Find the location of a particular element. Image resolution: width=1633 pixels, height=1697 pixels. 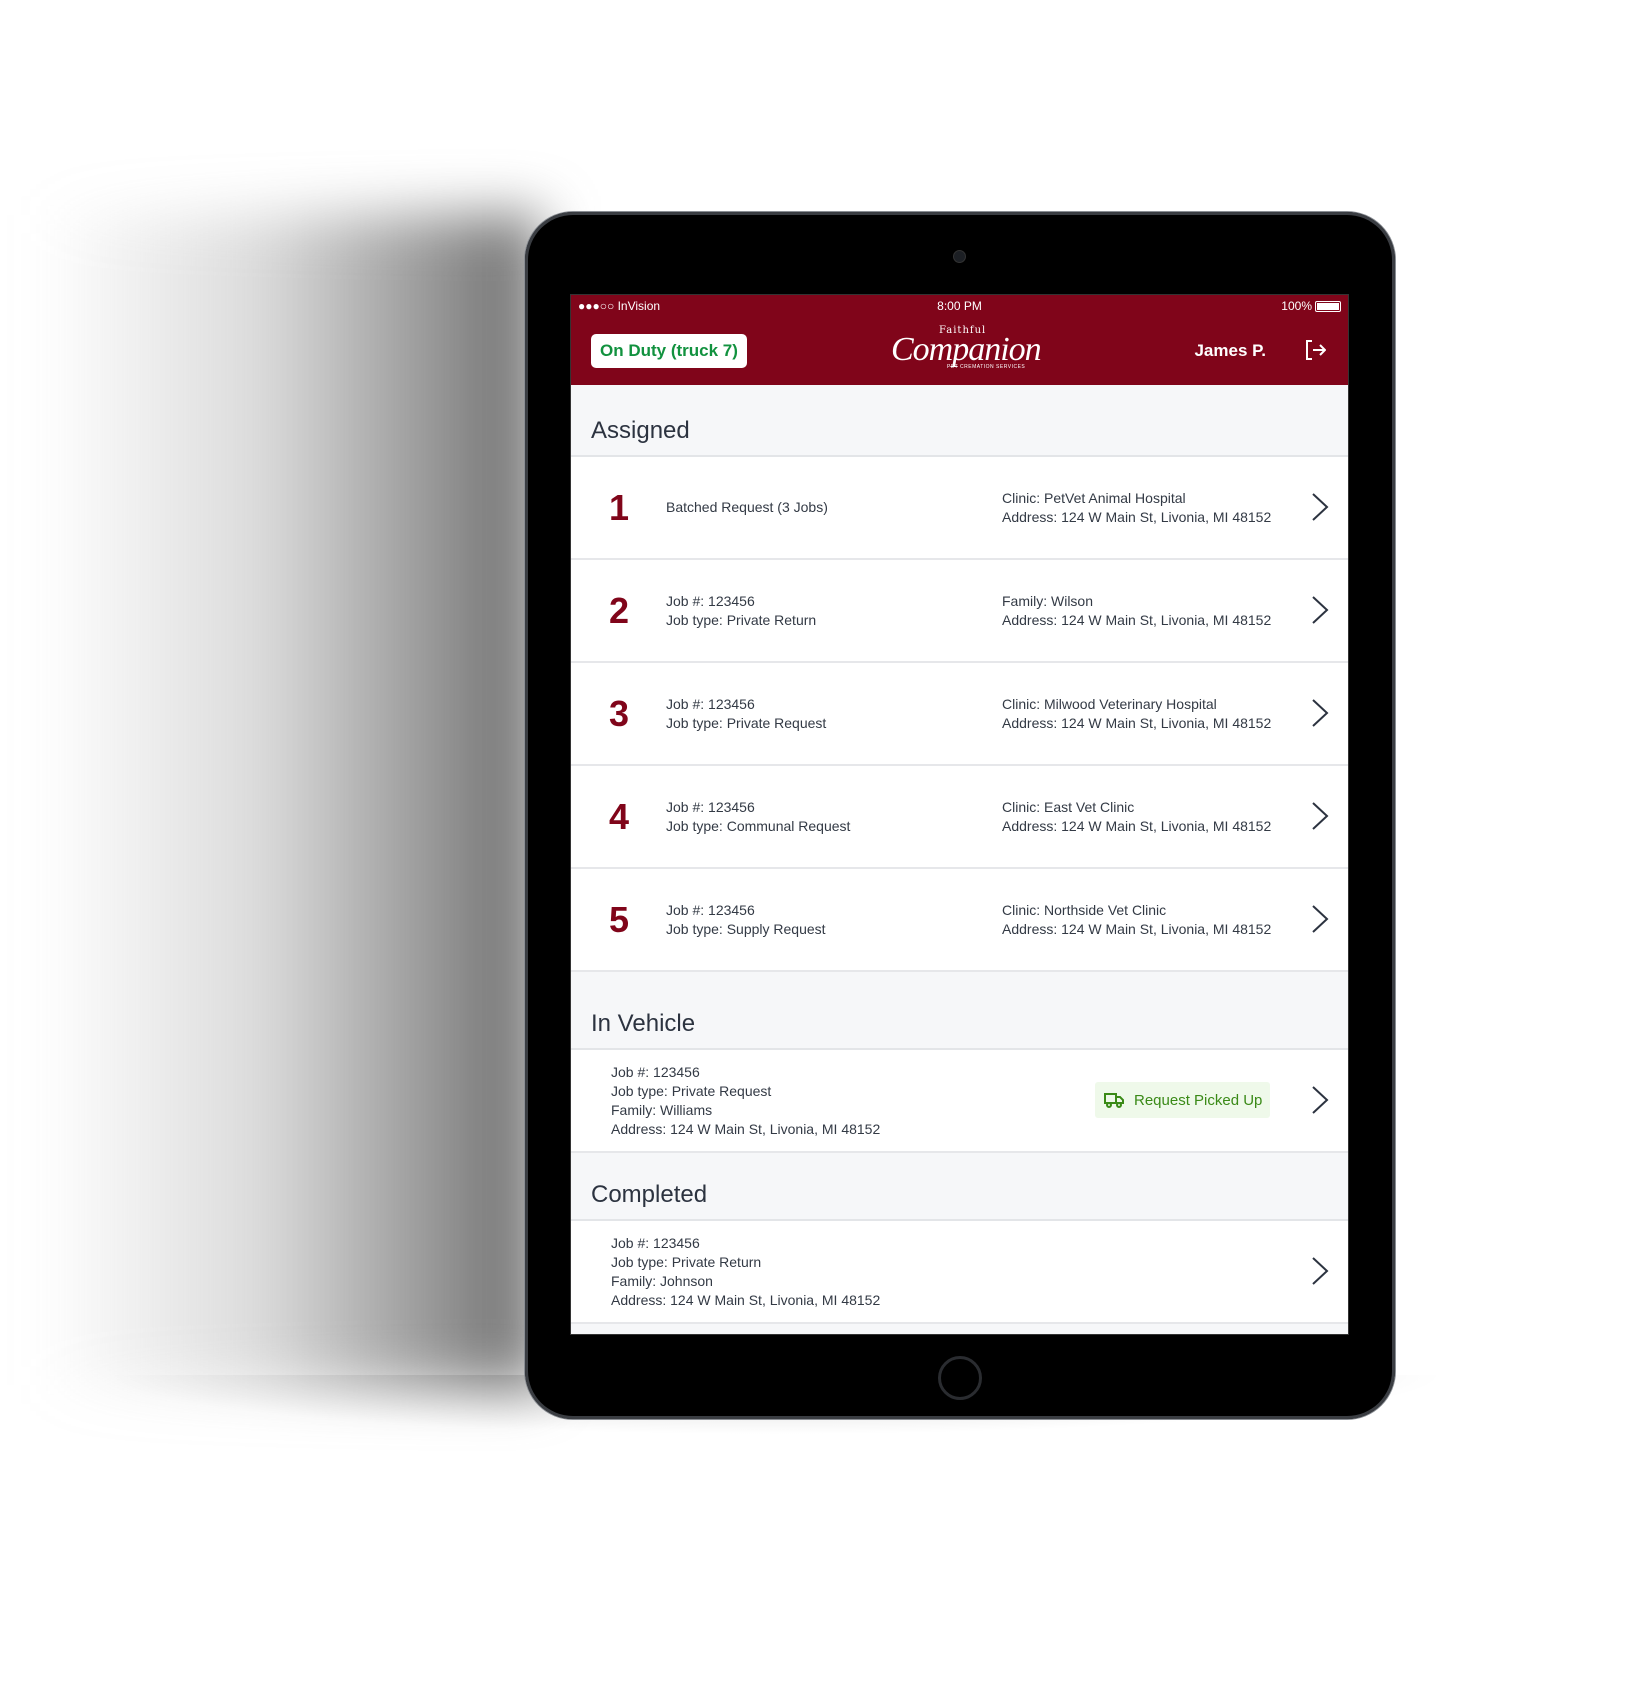

job-order-number: 2 is located at coordinates (619, 610).